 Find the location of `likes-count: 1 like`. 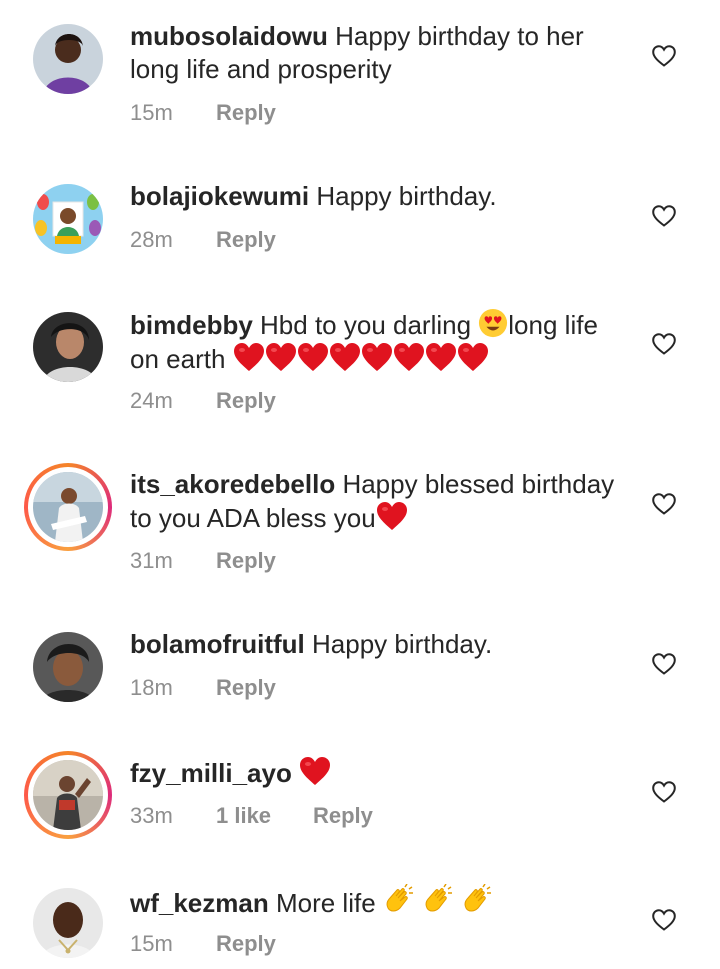

likes-count: 1 like is located at coordinates (264, 816).